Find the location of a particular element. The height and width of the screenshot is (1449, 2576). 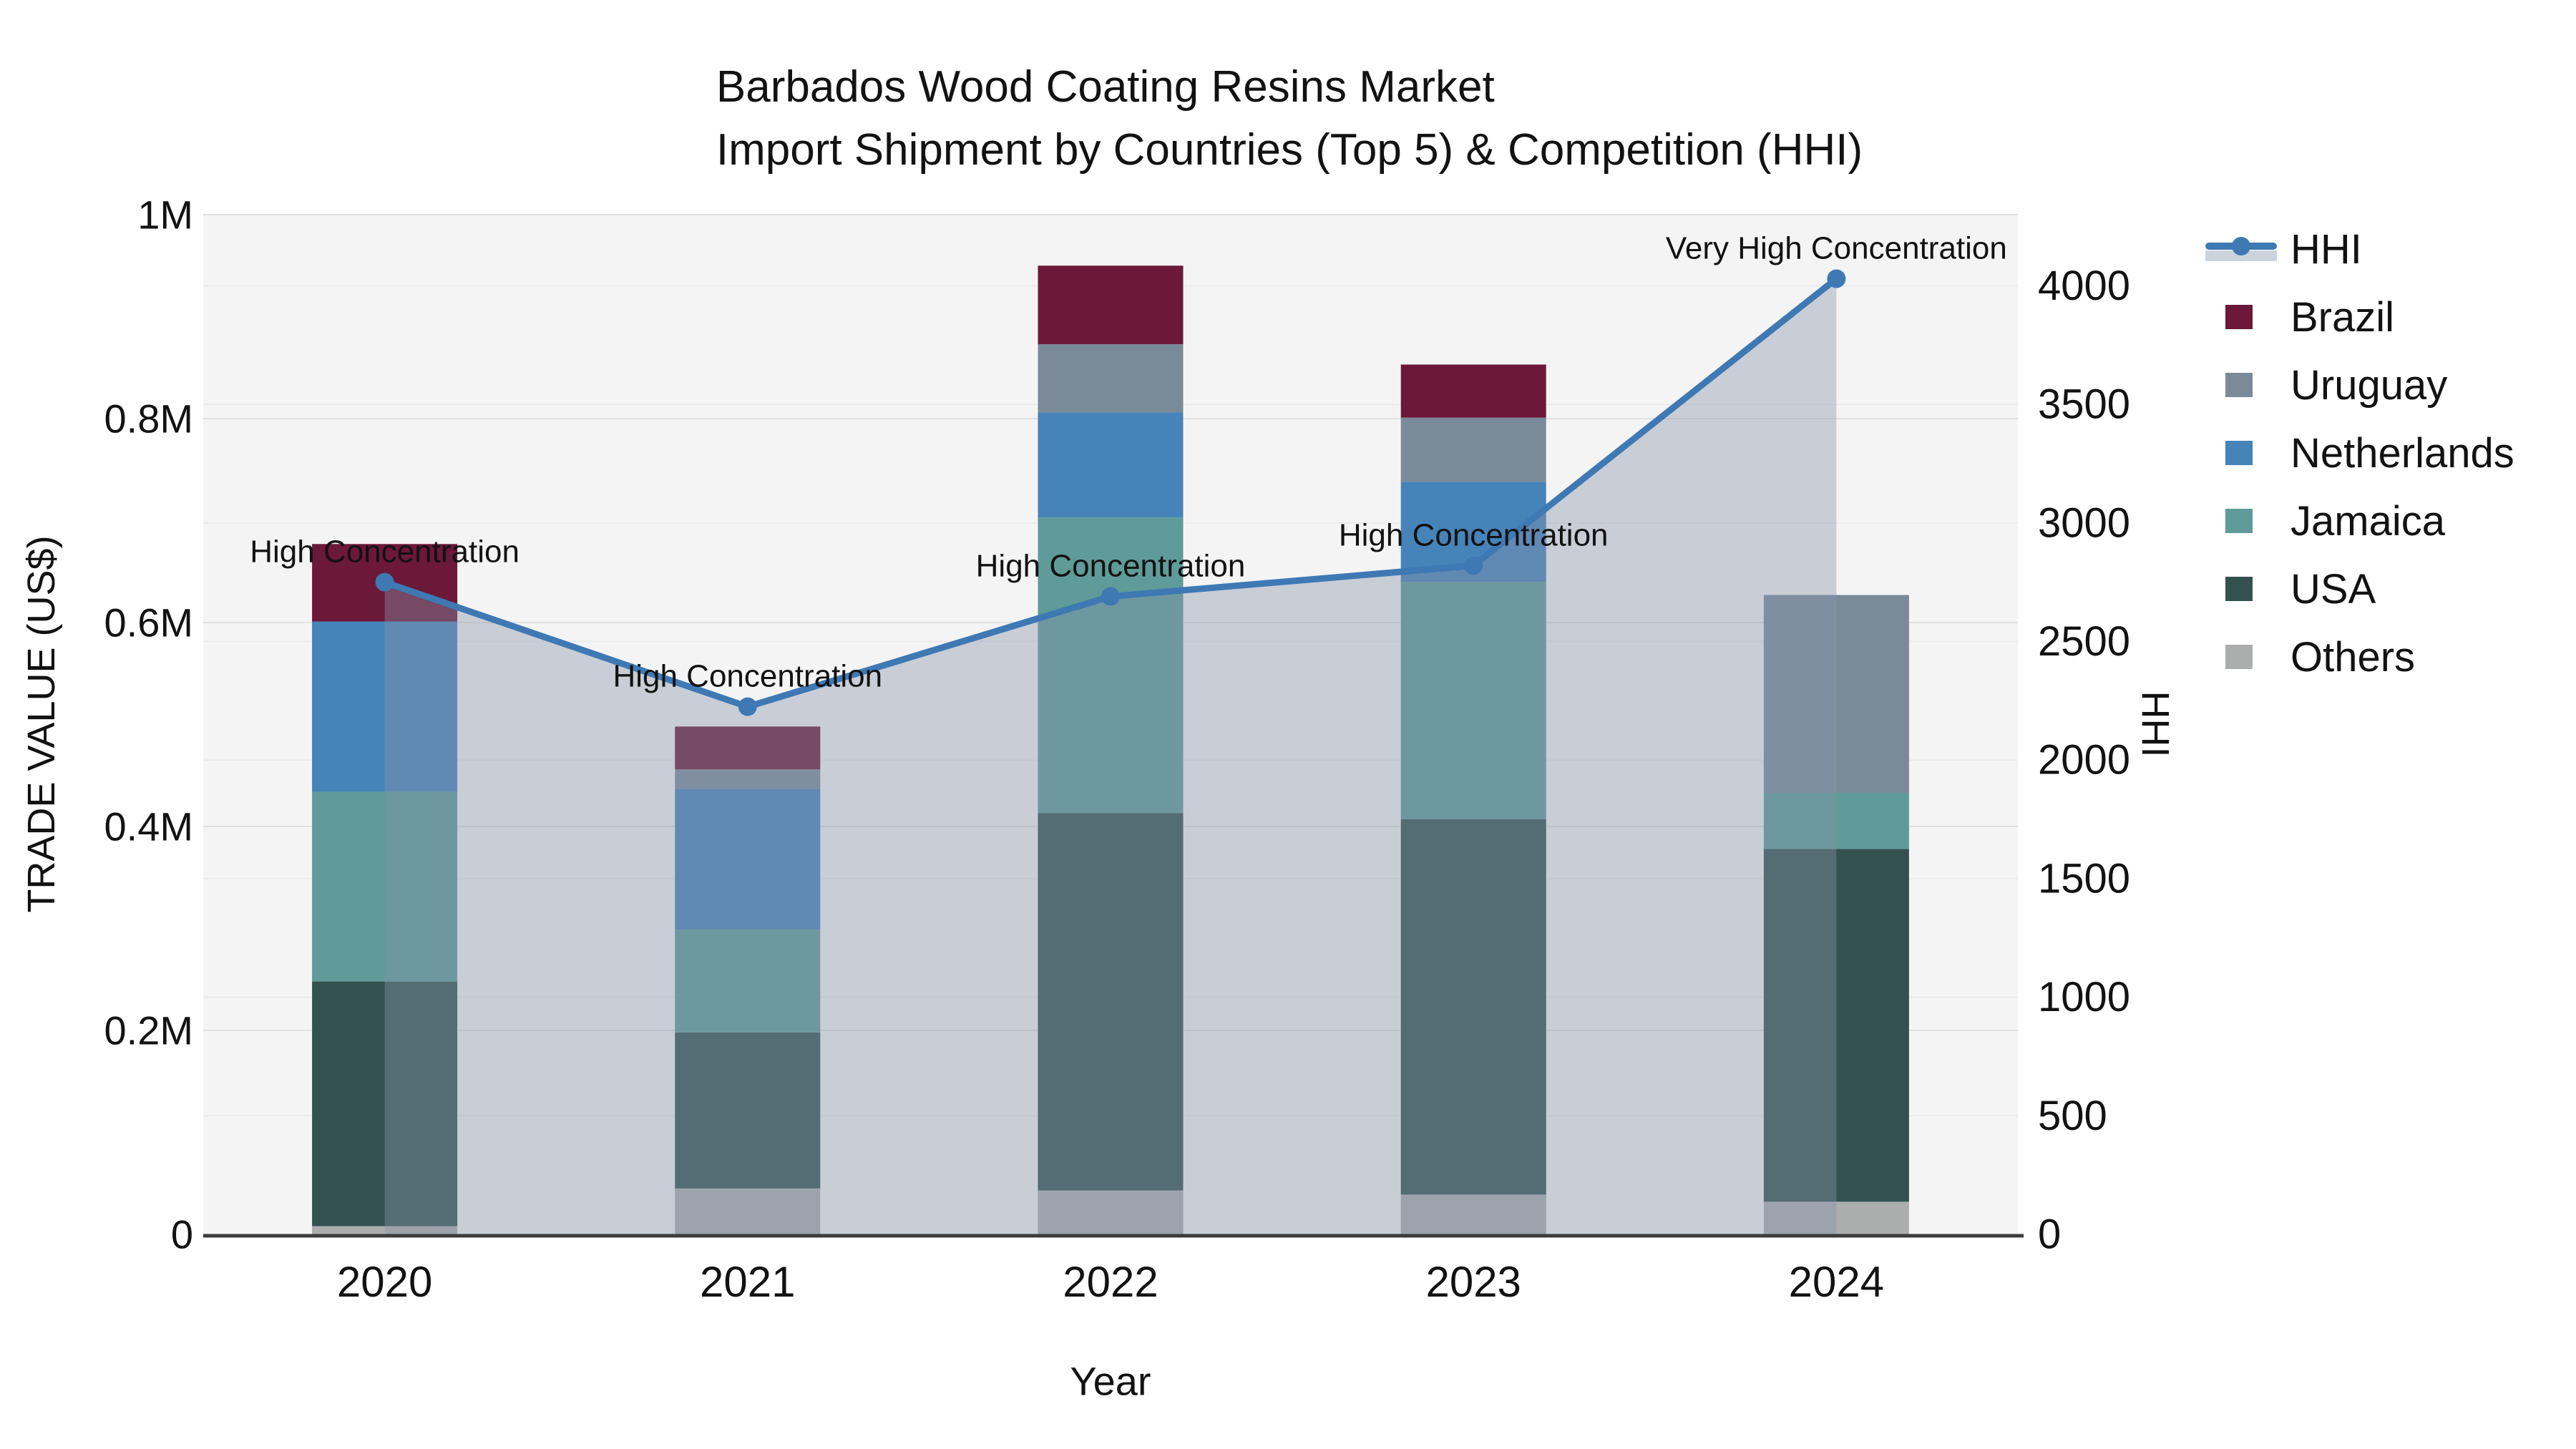

y-left-tick-1M: 1M is located at coordinates (165, 215).